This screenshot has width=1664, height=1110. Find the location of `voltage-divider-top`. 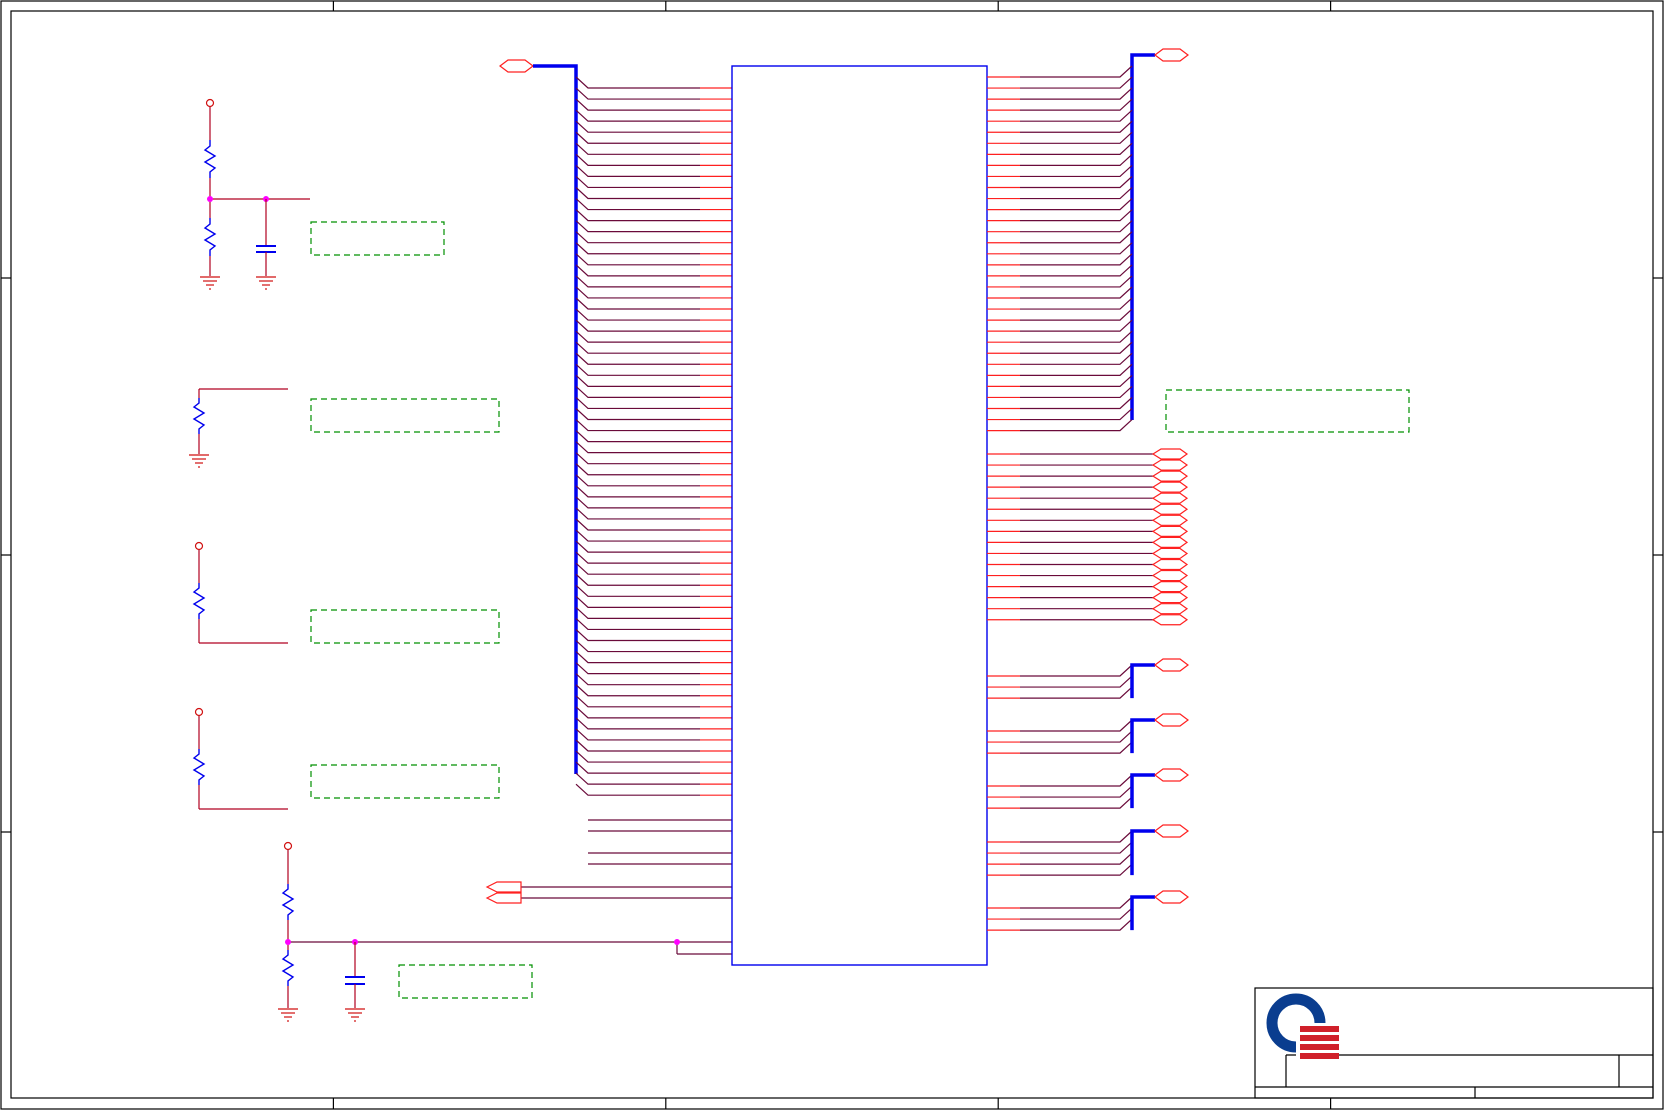

voltage-divider-top is located at coordinates (322, 194).